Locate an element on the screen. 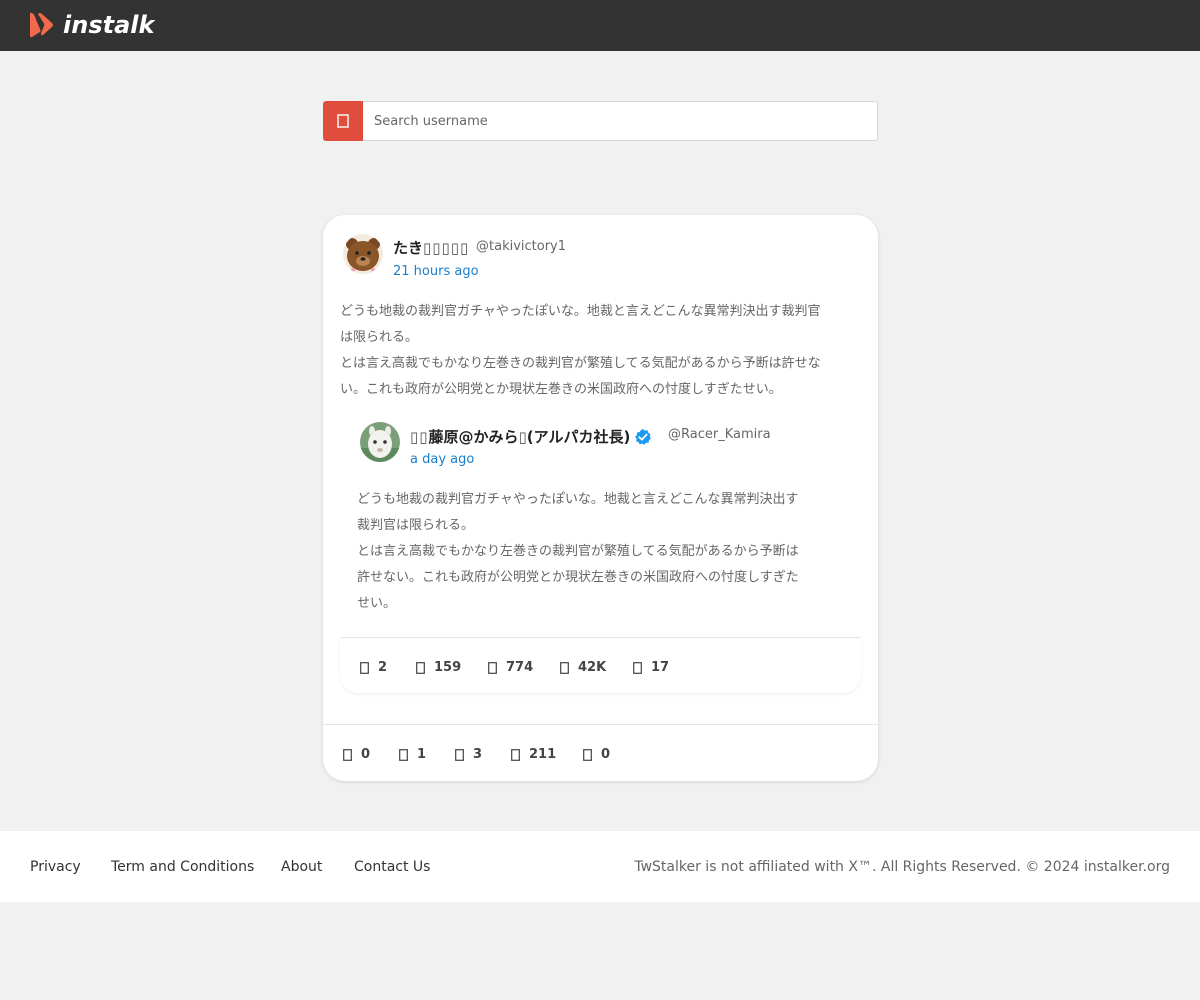  footer-link-about: About is located at coordinates (301, 867).